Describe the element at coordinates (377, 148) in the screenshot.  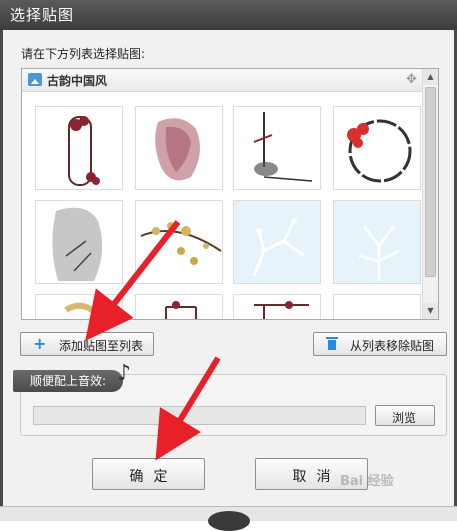
I see `thumb-round-frame-cloud` at that location.